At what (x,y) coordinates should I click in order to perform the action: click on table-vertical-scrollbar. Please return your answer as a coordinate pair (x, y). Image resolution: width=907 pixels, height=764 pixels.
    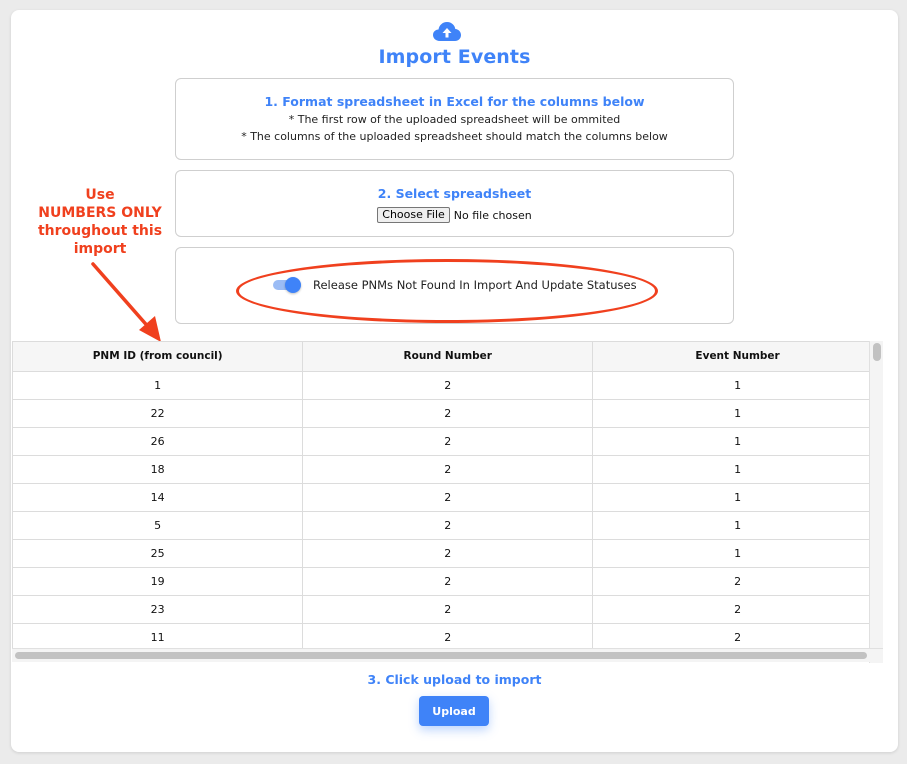
    Looking at the image, I should click on (876, 502).